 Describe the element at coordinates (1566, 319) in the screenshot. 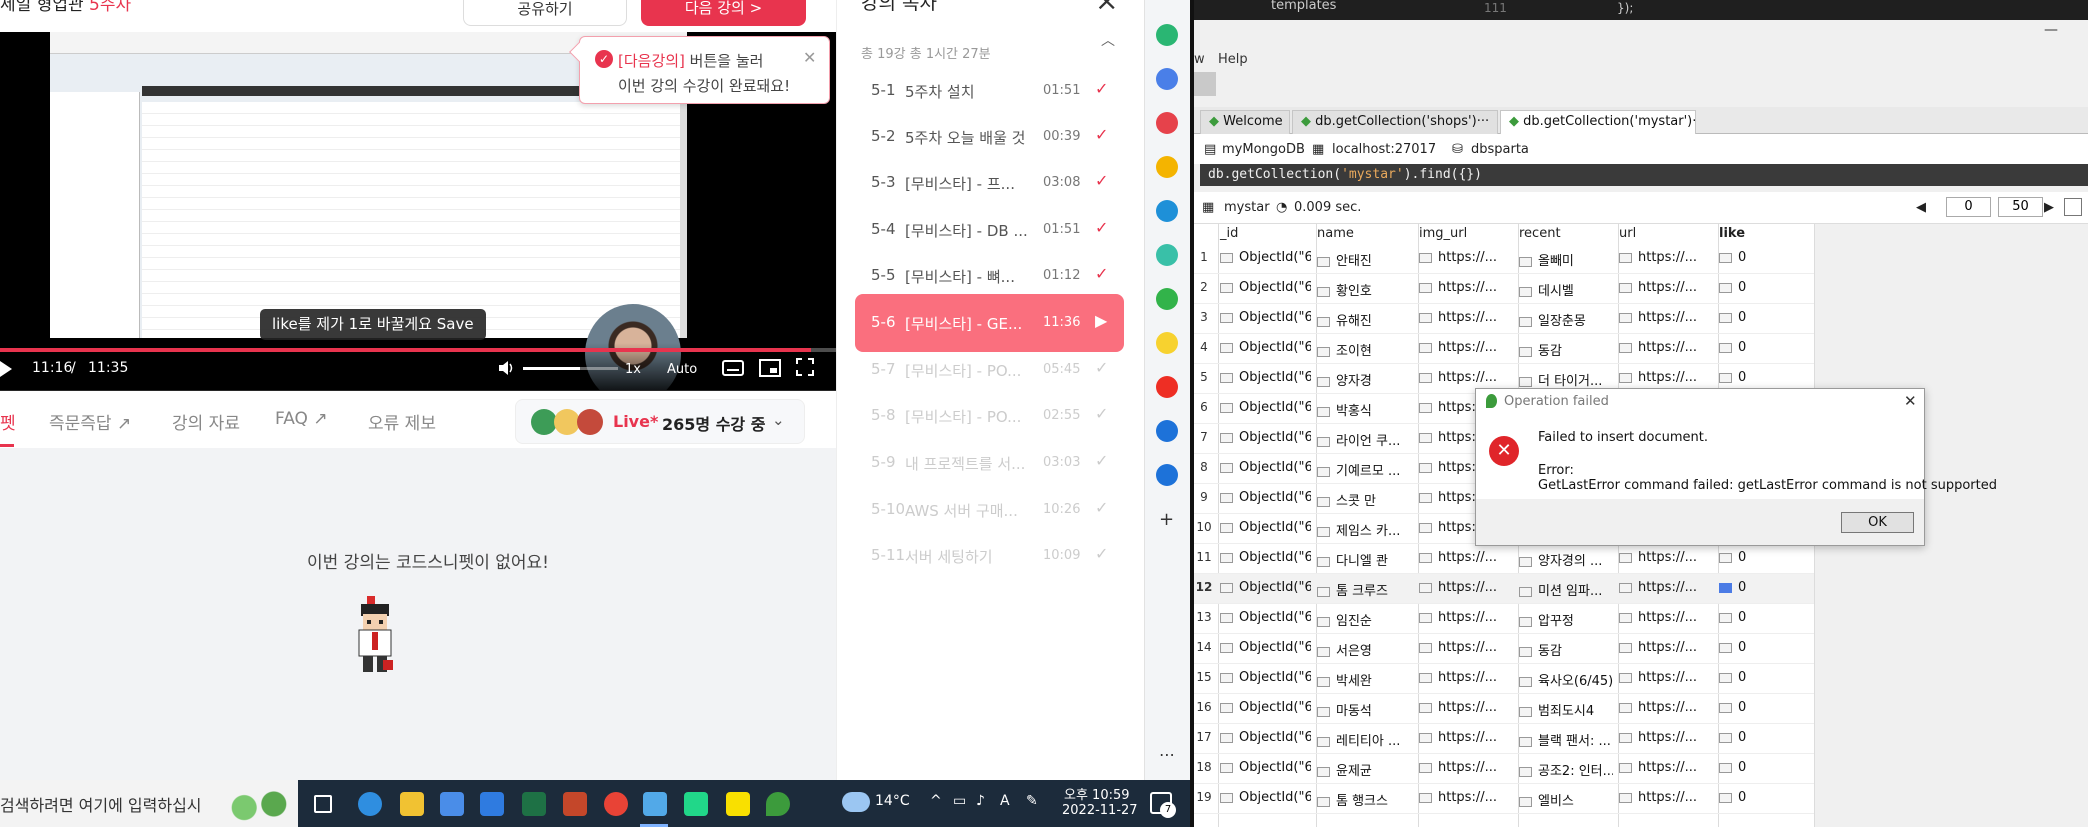

I see `table-cell: 일장춘몽` at that location.